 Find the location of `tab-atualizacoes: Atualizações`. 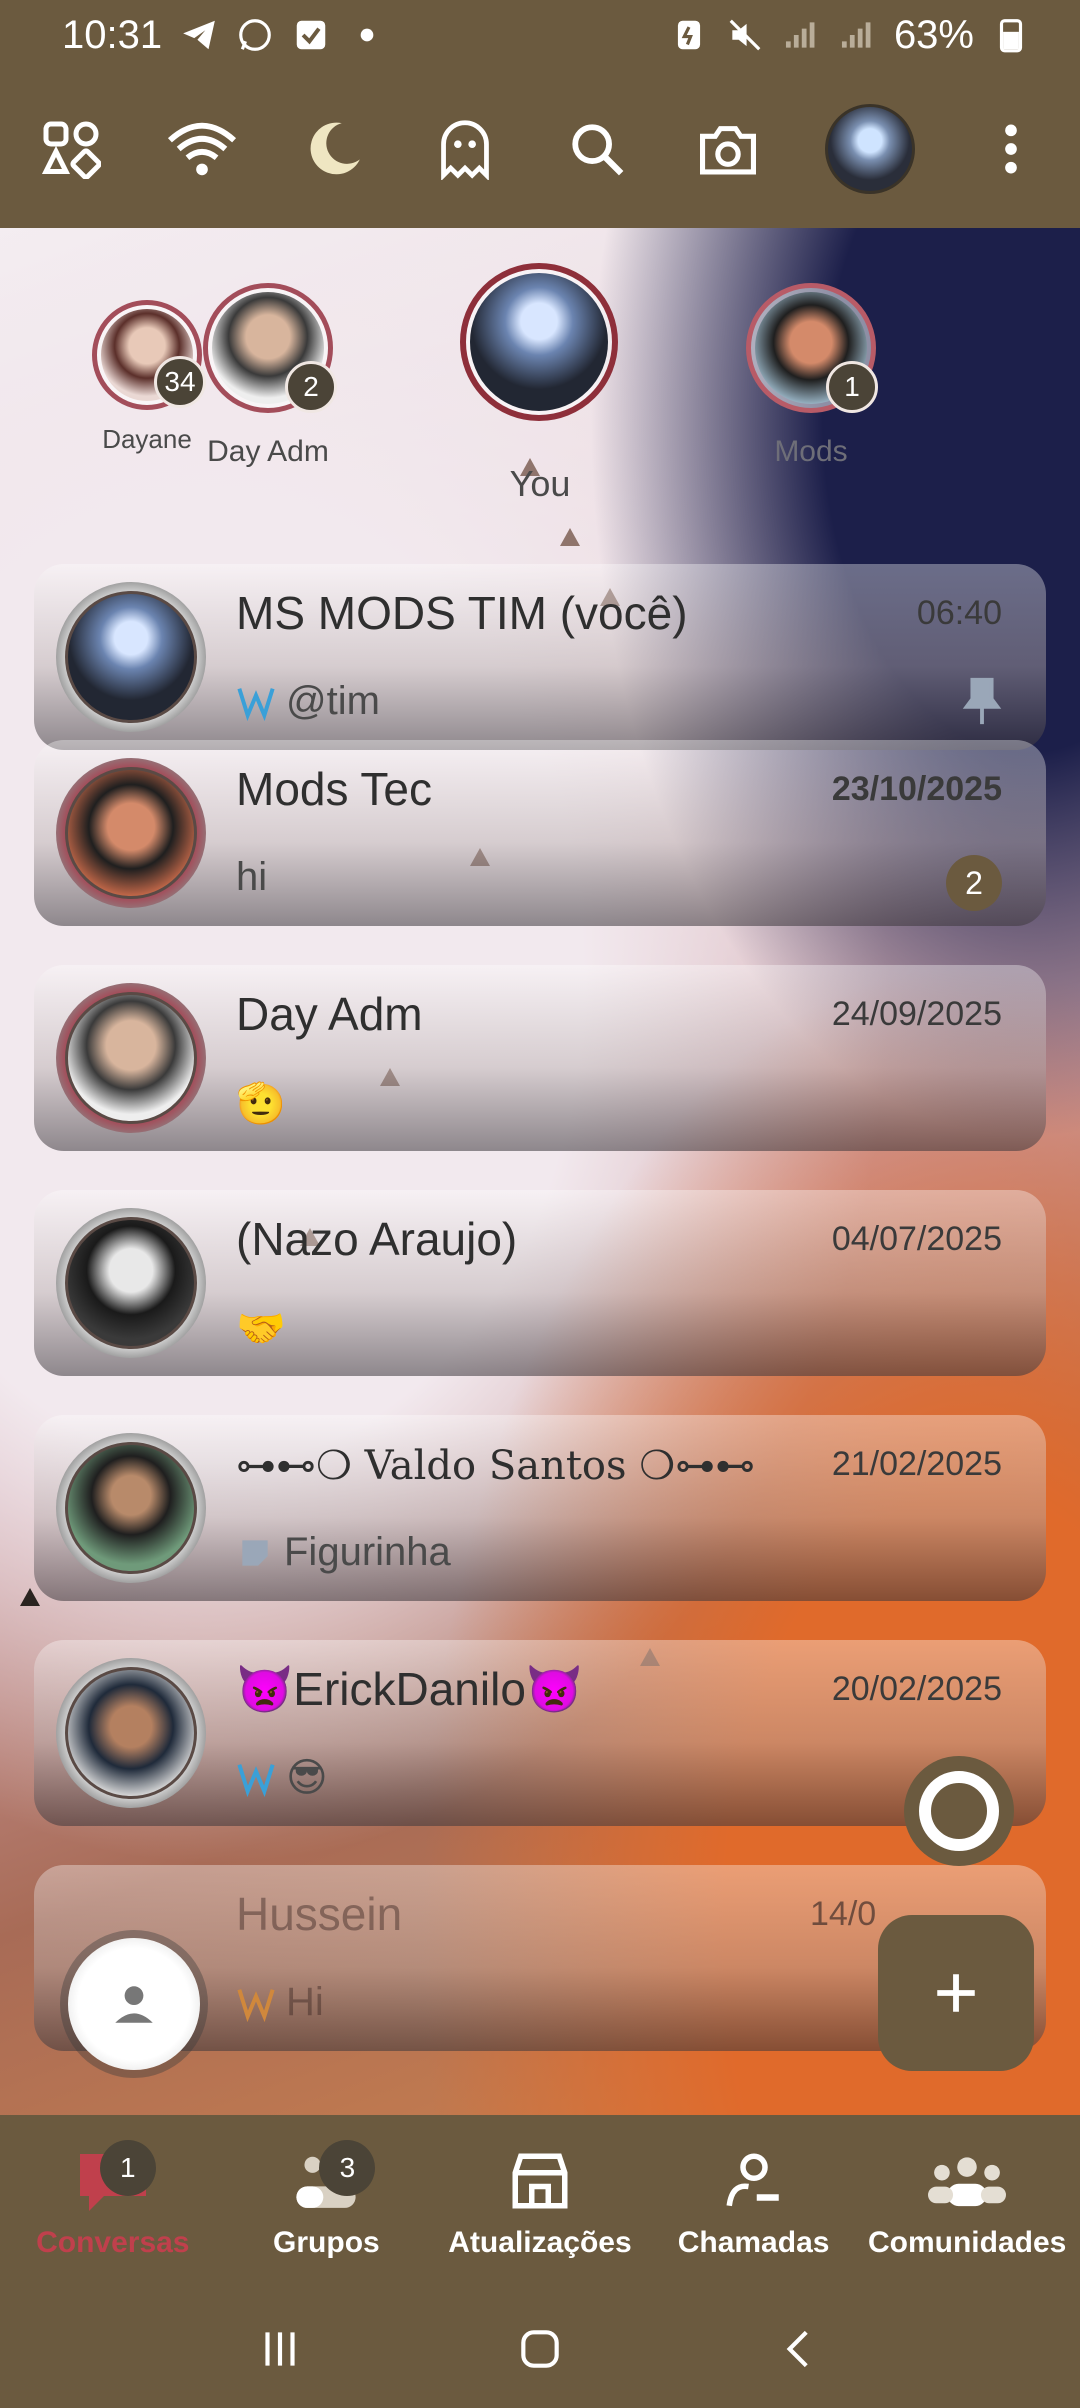

tab-atualizacoes: Atualizações is located at coordinates (540, 2203).